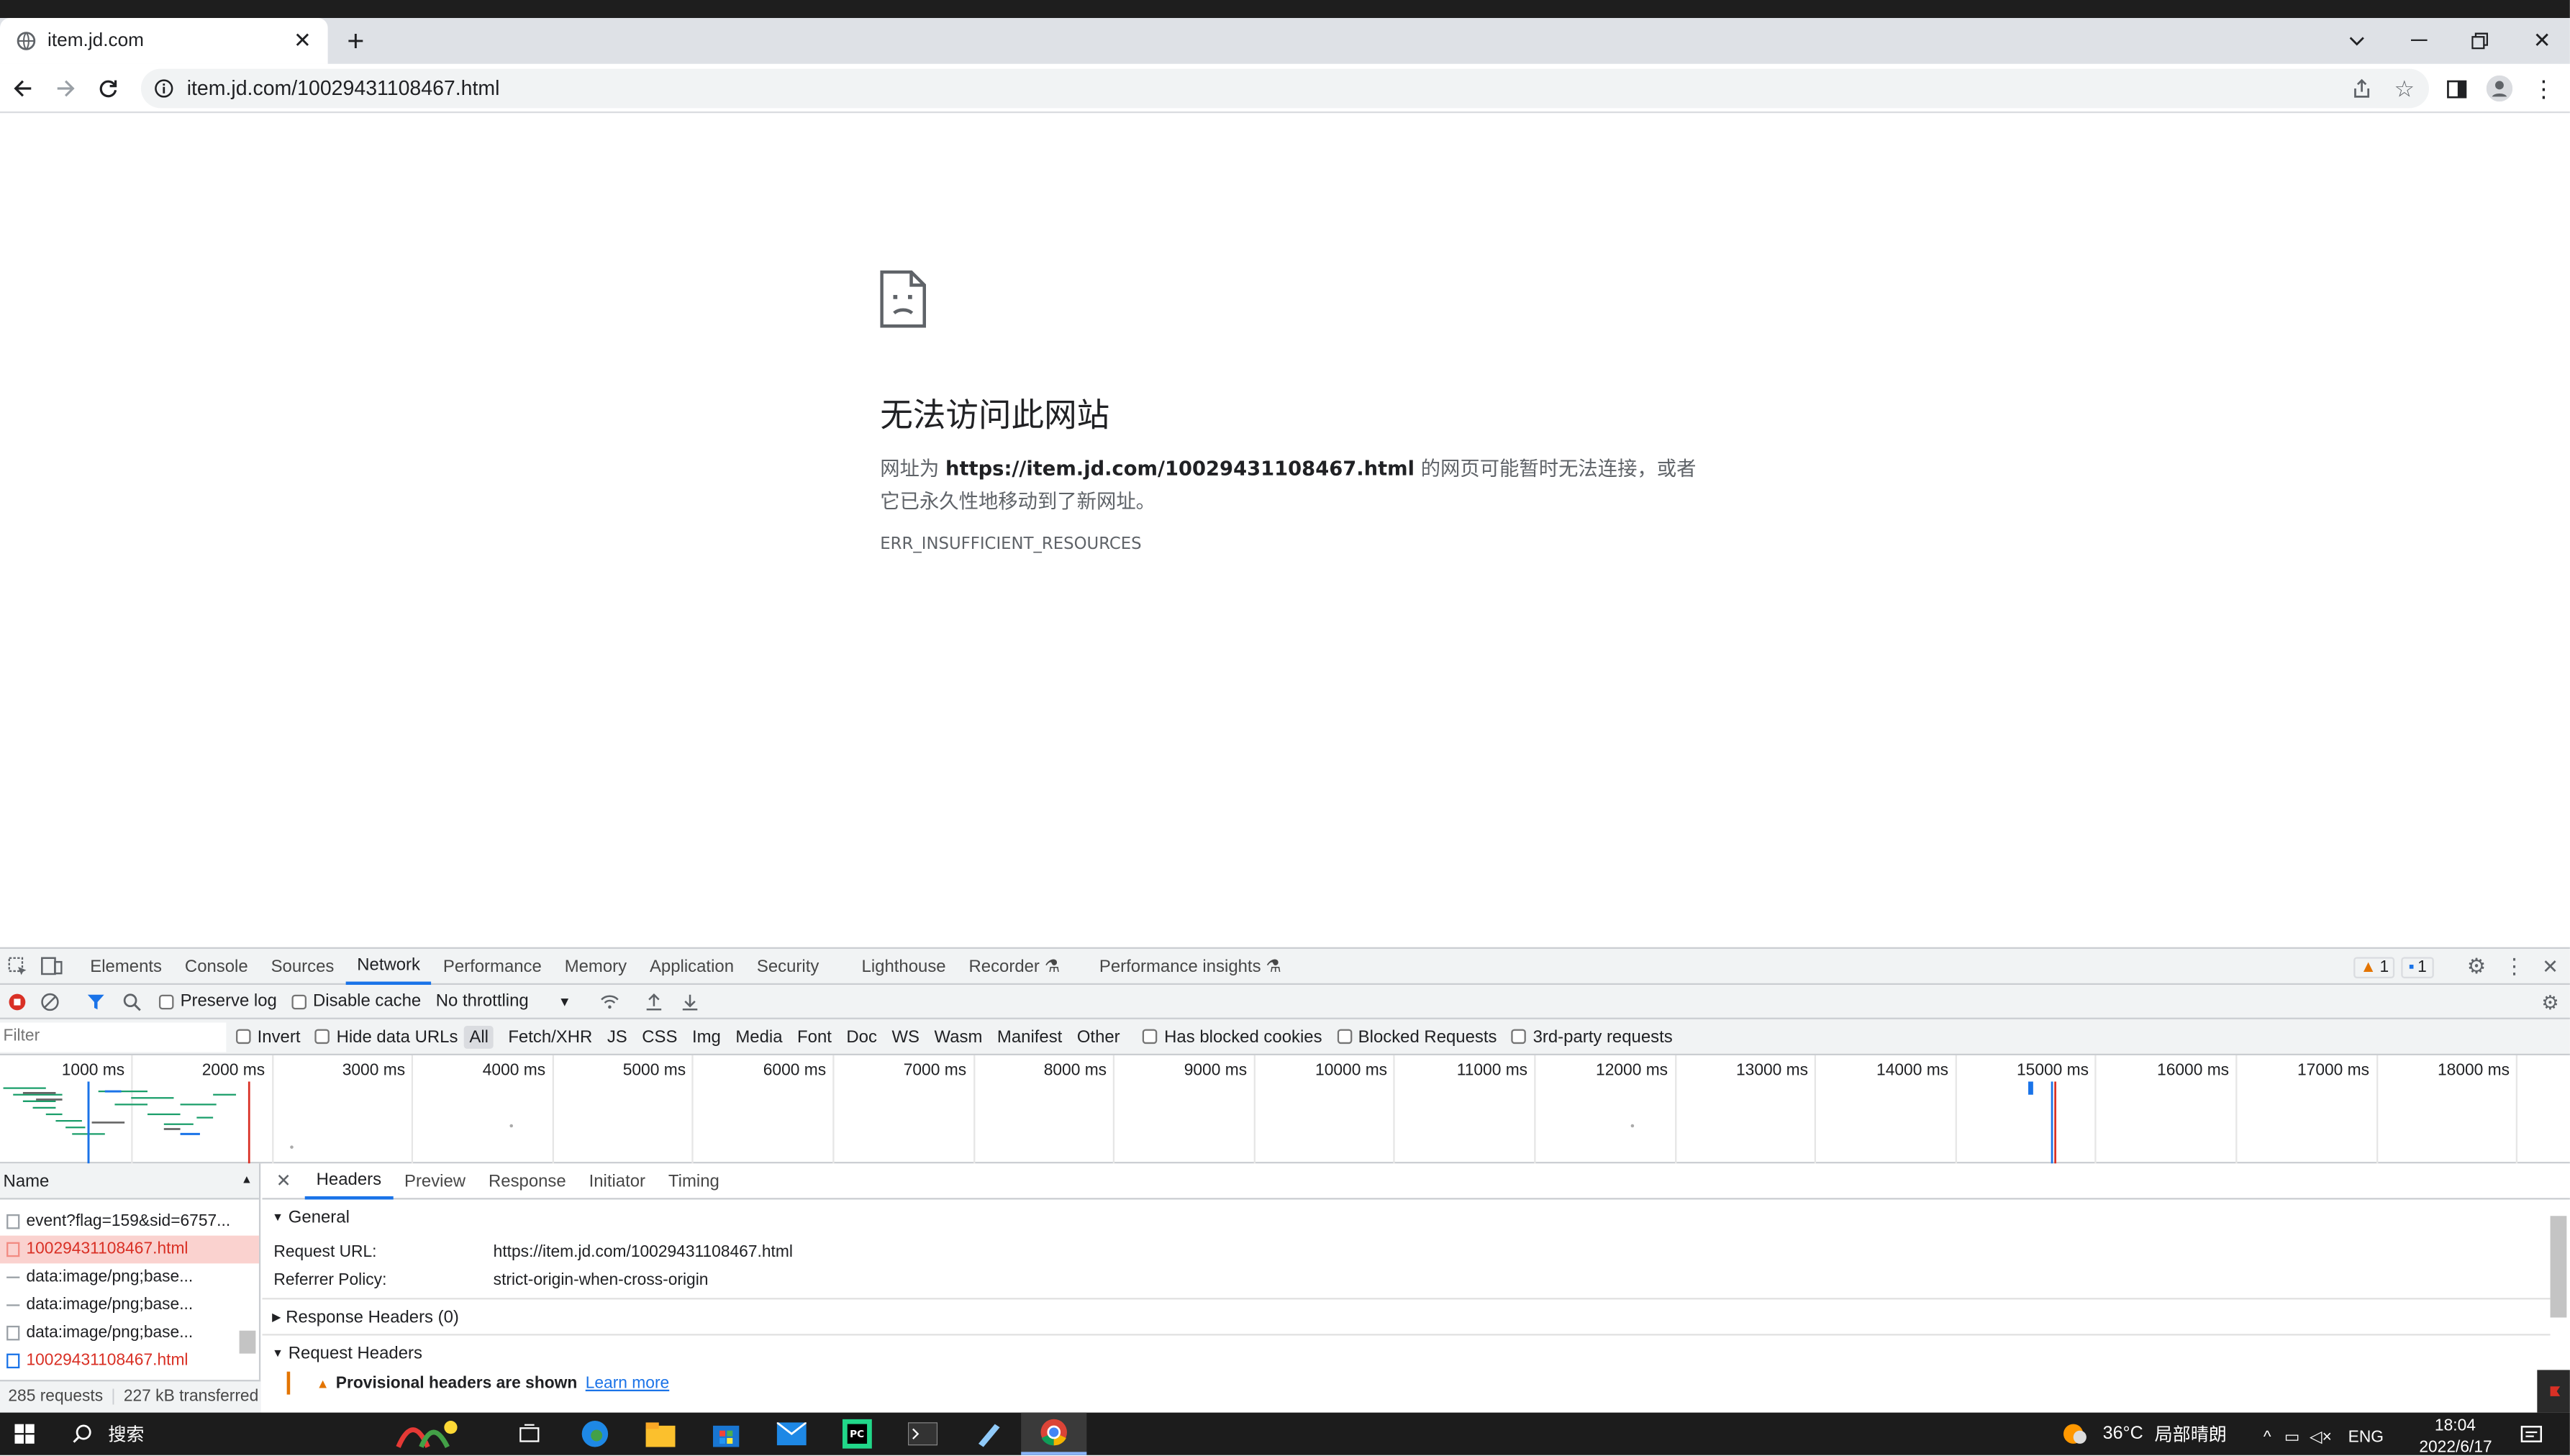  Describe the element at coordinates (283, 1180) in the screenshot. I see `close-detail-icon: ✕` at that location.